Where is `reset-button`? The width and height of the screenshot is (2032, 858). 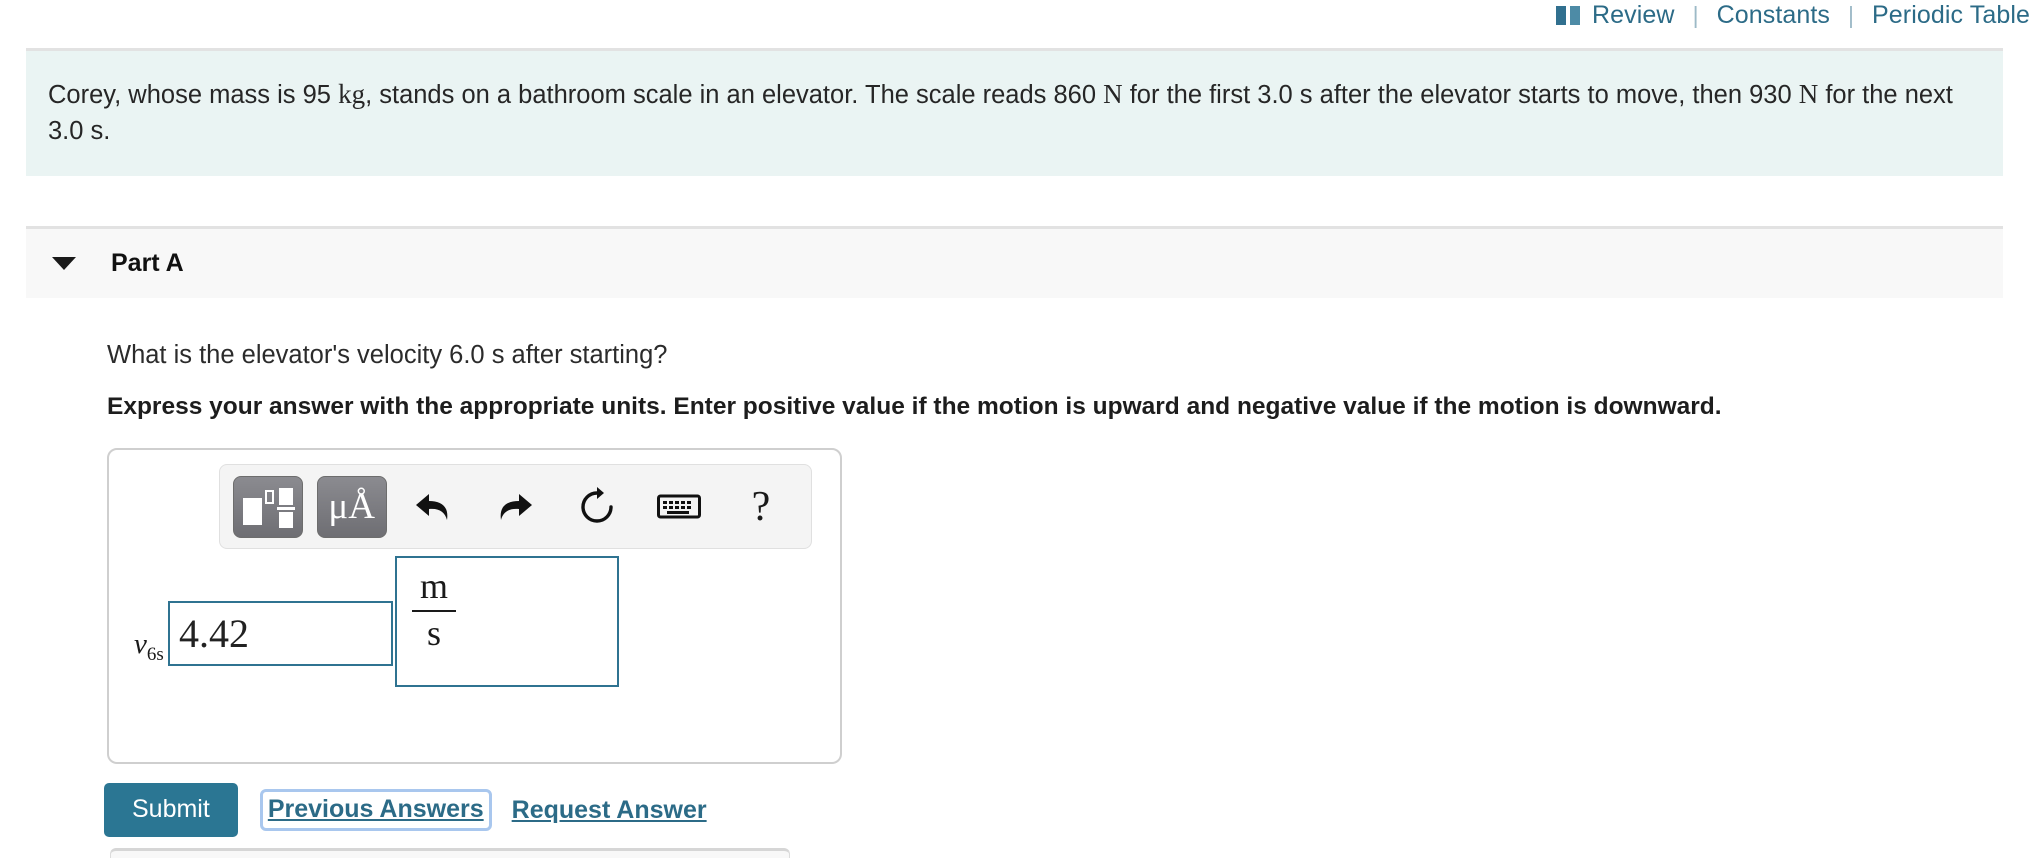
reset-button is located at coordinates (597, 507).